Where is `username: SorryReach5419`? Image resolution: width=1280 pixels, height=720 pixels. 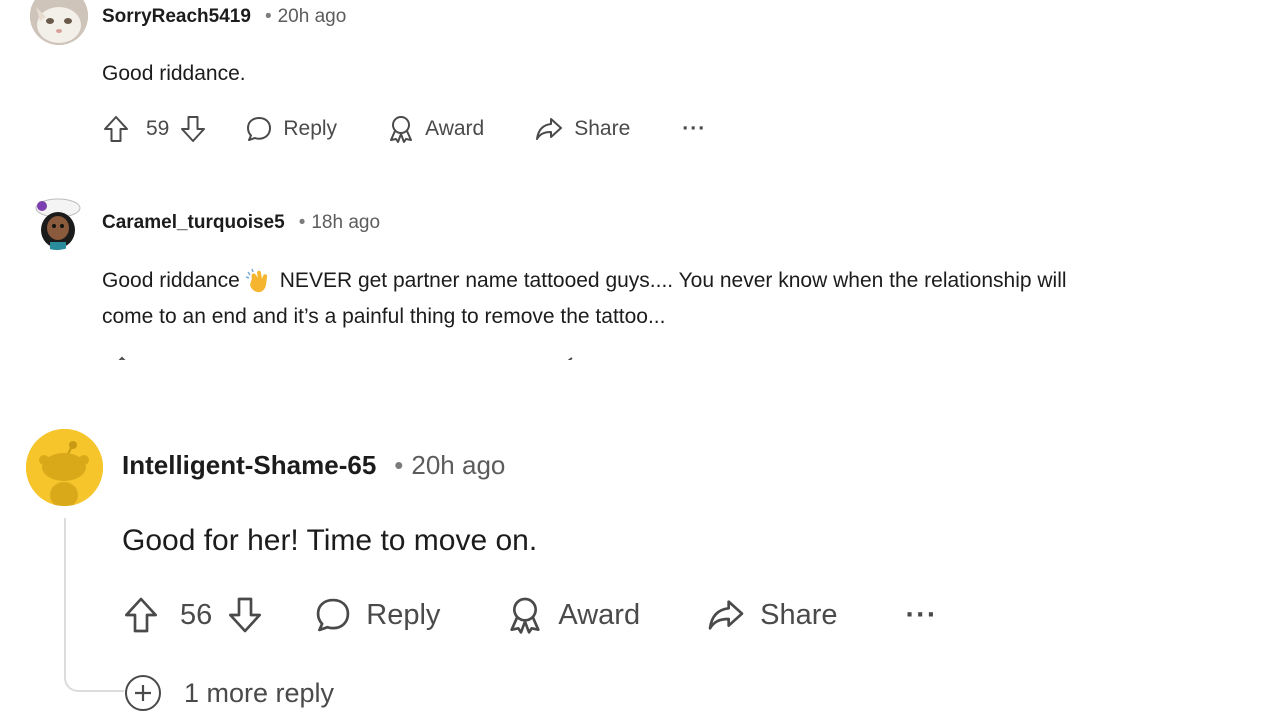 username: SorryReach5419 is located at coordinates (176, 17).